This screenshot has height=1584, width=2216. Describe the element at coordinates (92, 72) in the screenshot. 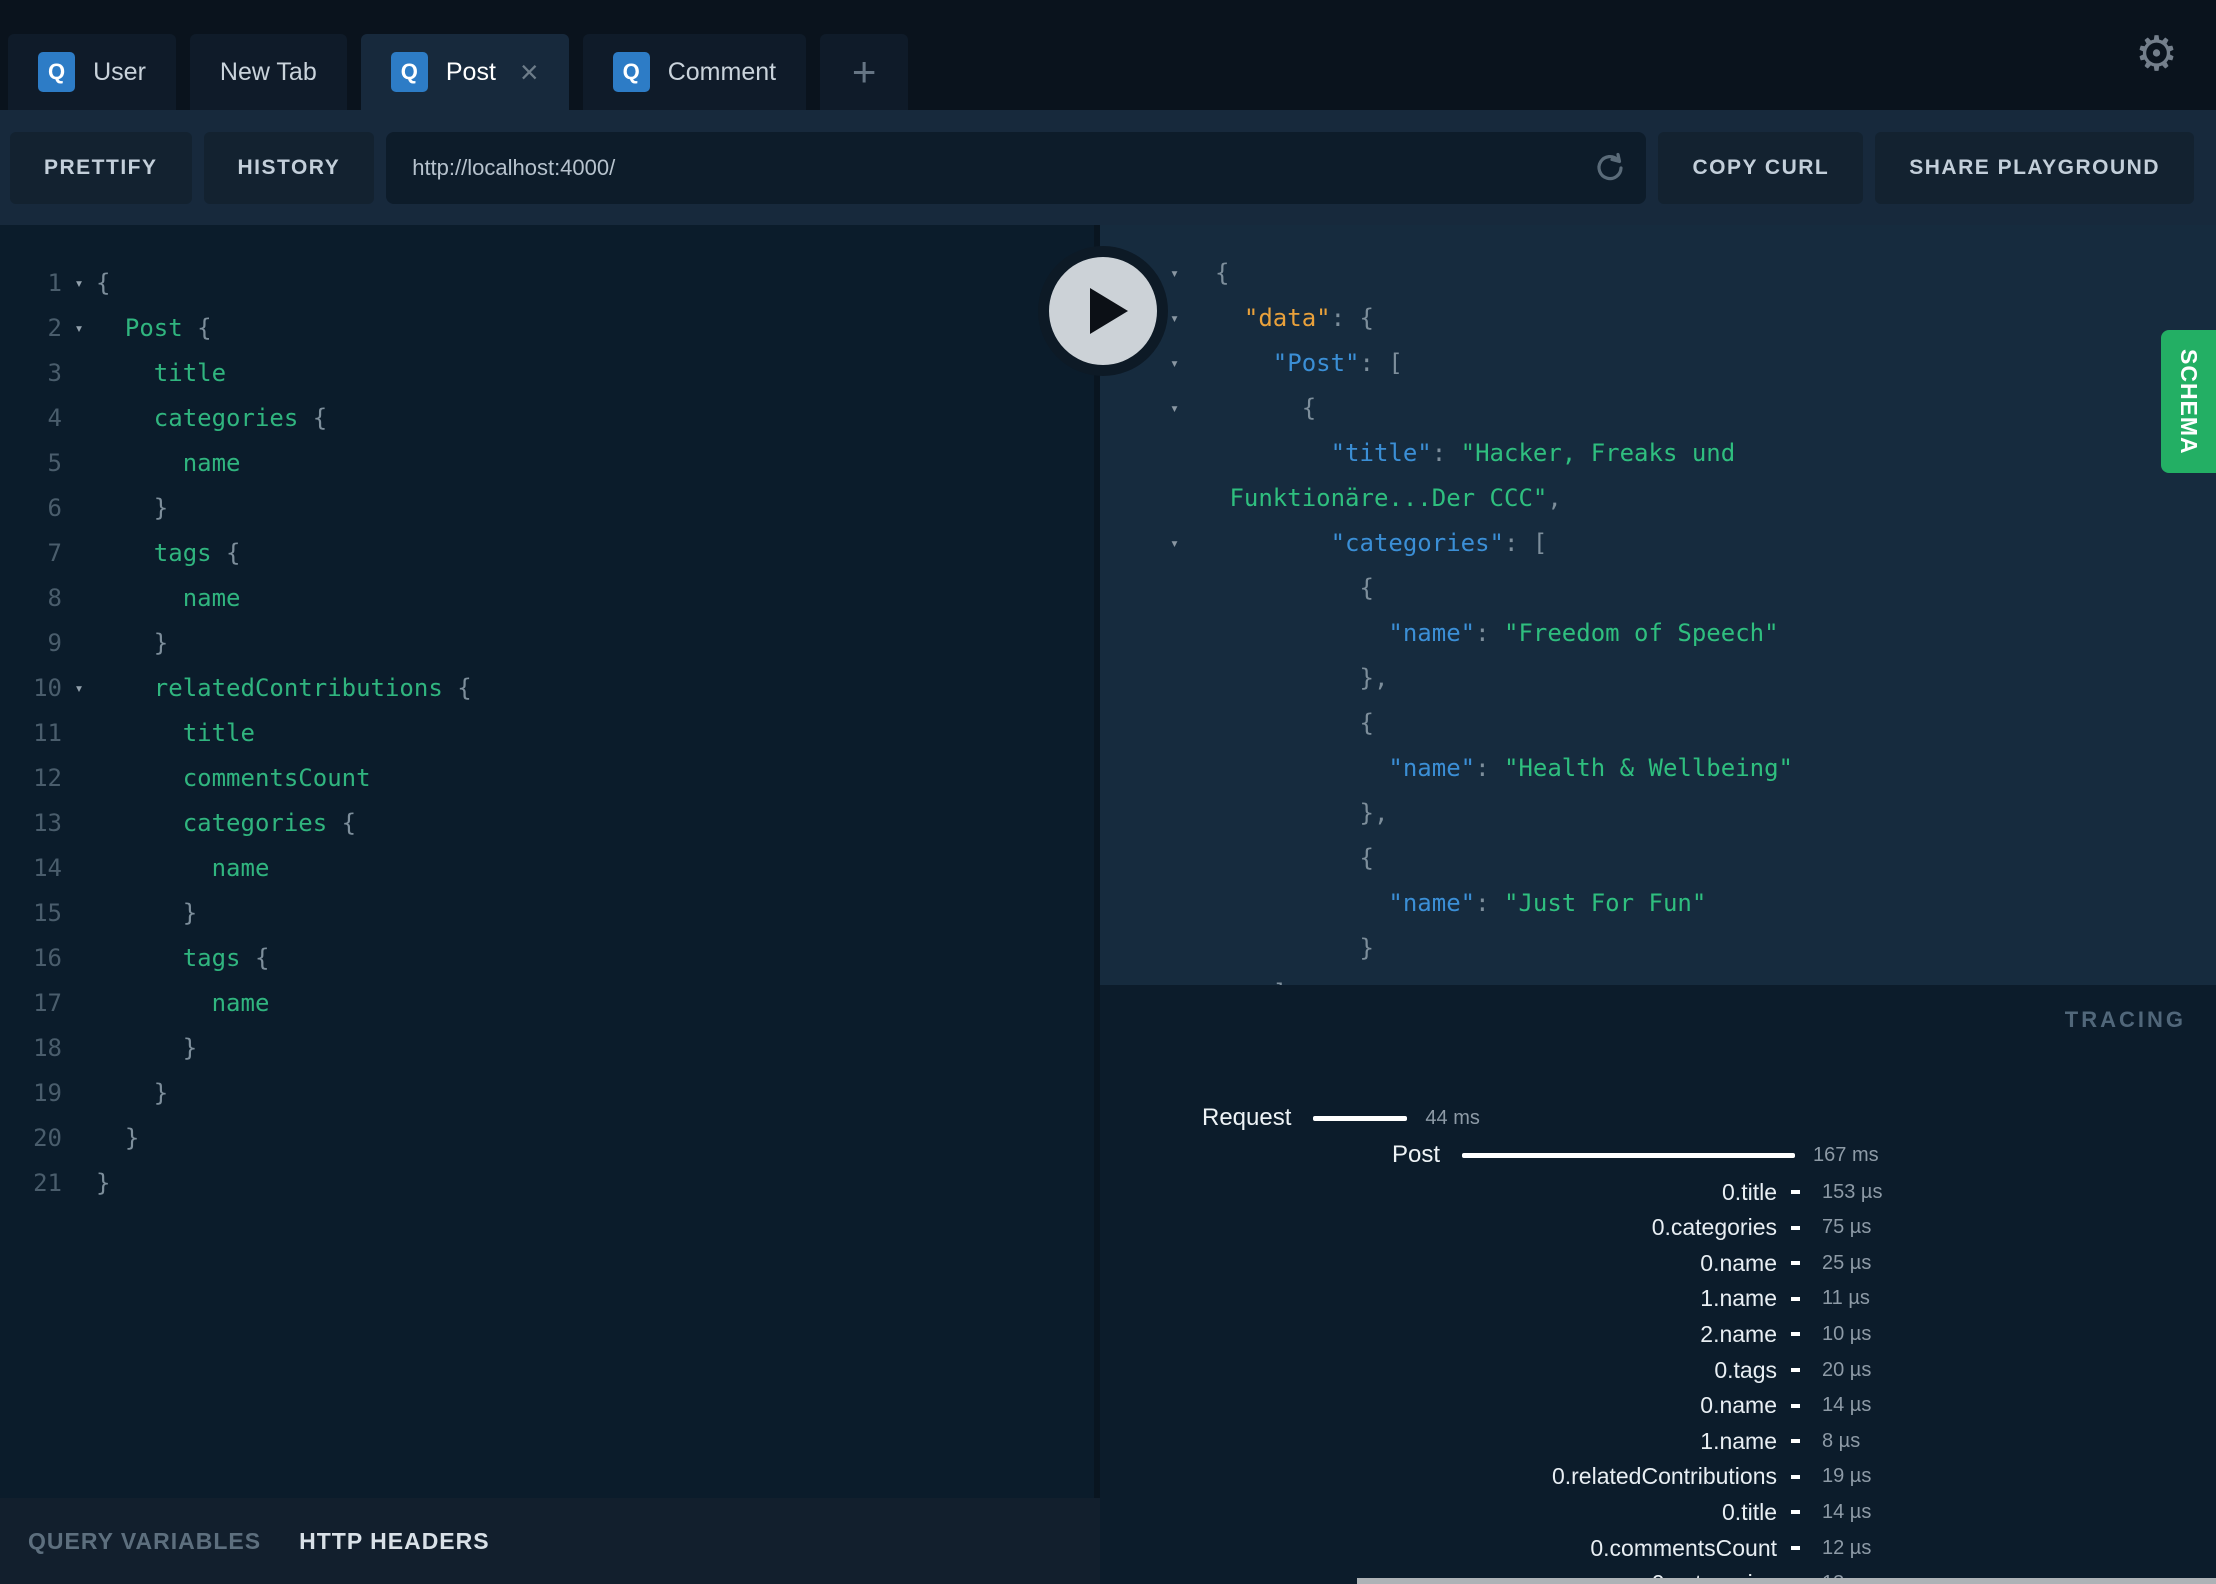

I see `tab-user: Q User` at that location.